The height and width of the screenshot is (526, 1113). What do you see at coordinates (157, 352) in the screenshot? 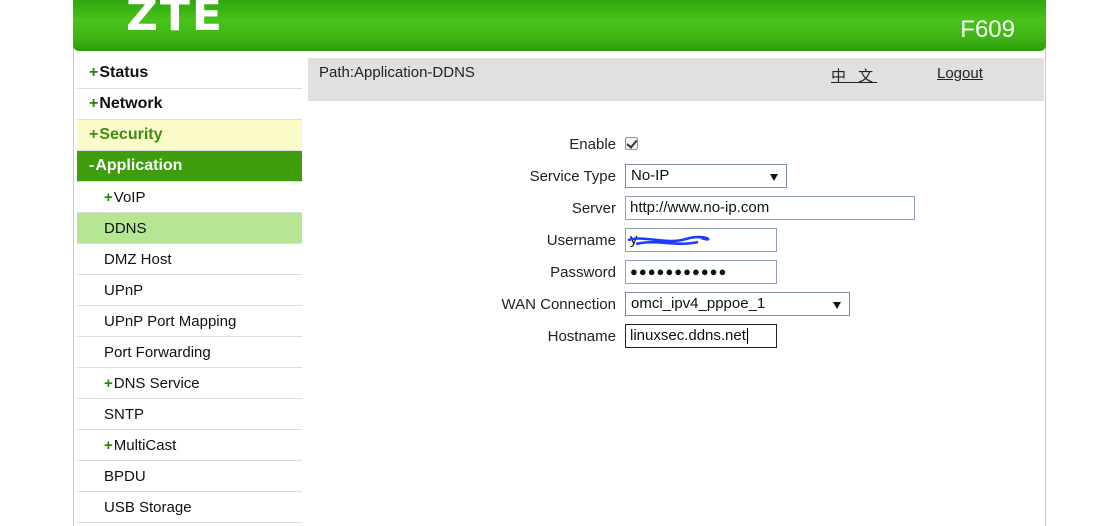
I see `sidebar-item-label: Port Forwarding` at bounding box center [157, 352].